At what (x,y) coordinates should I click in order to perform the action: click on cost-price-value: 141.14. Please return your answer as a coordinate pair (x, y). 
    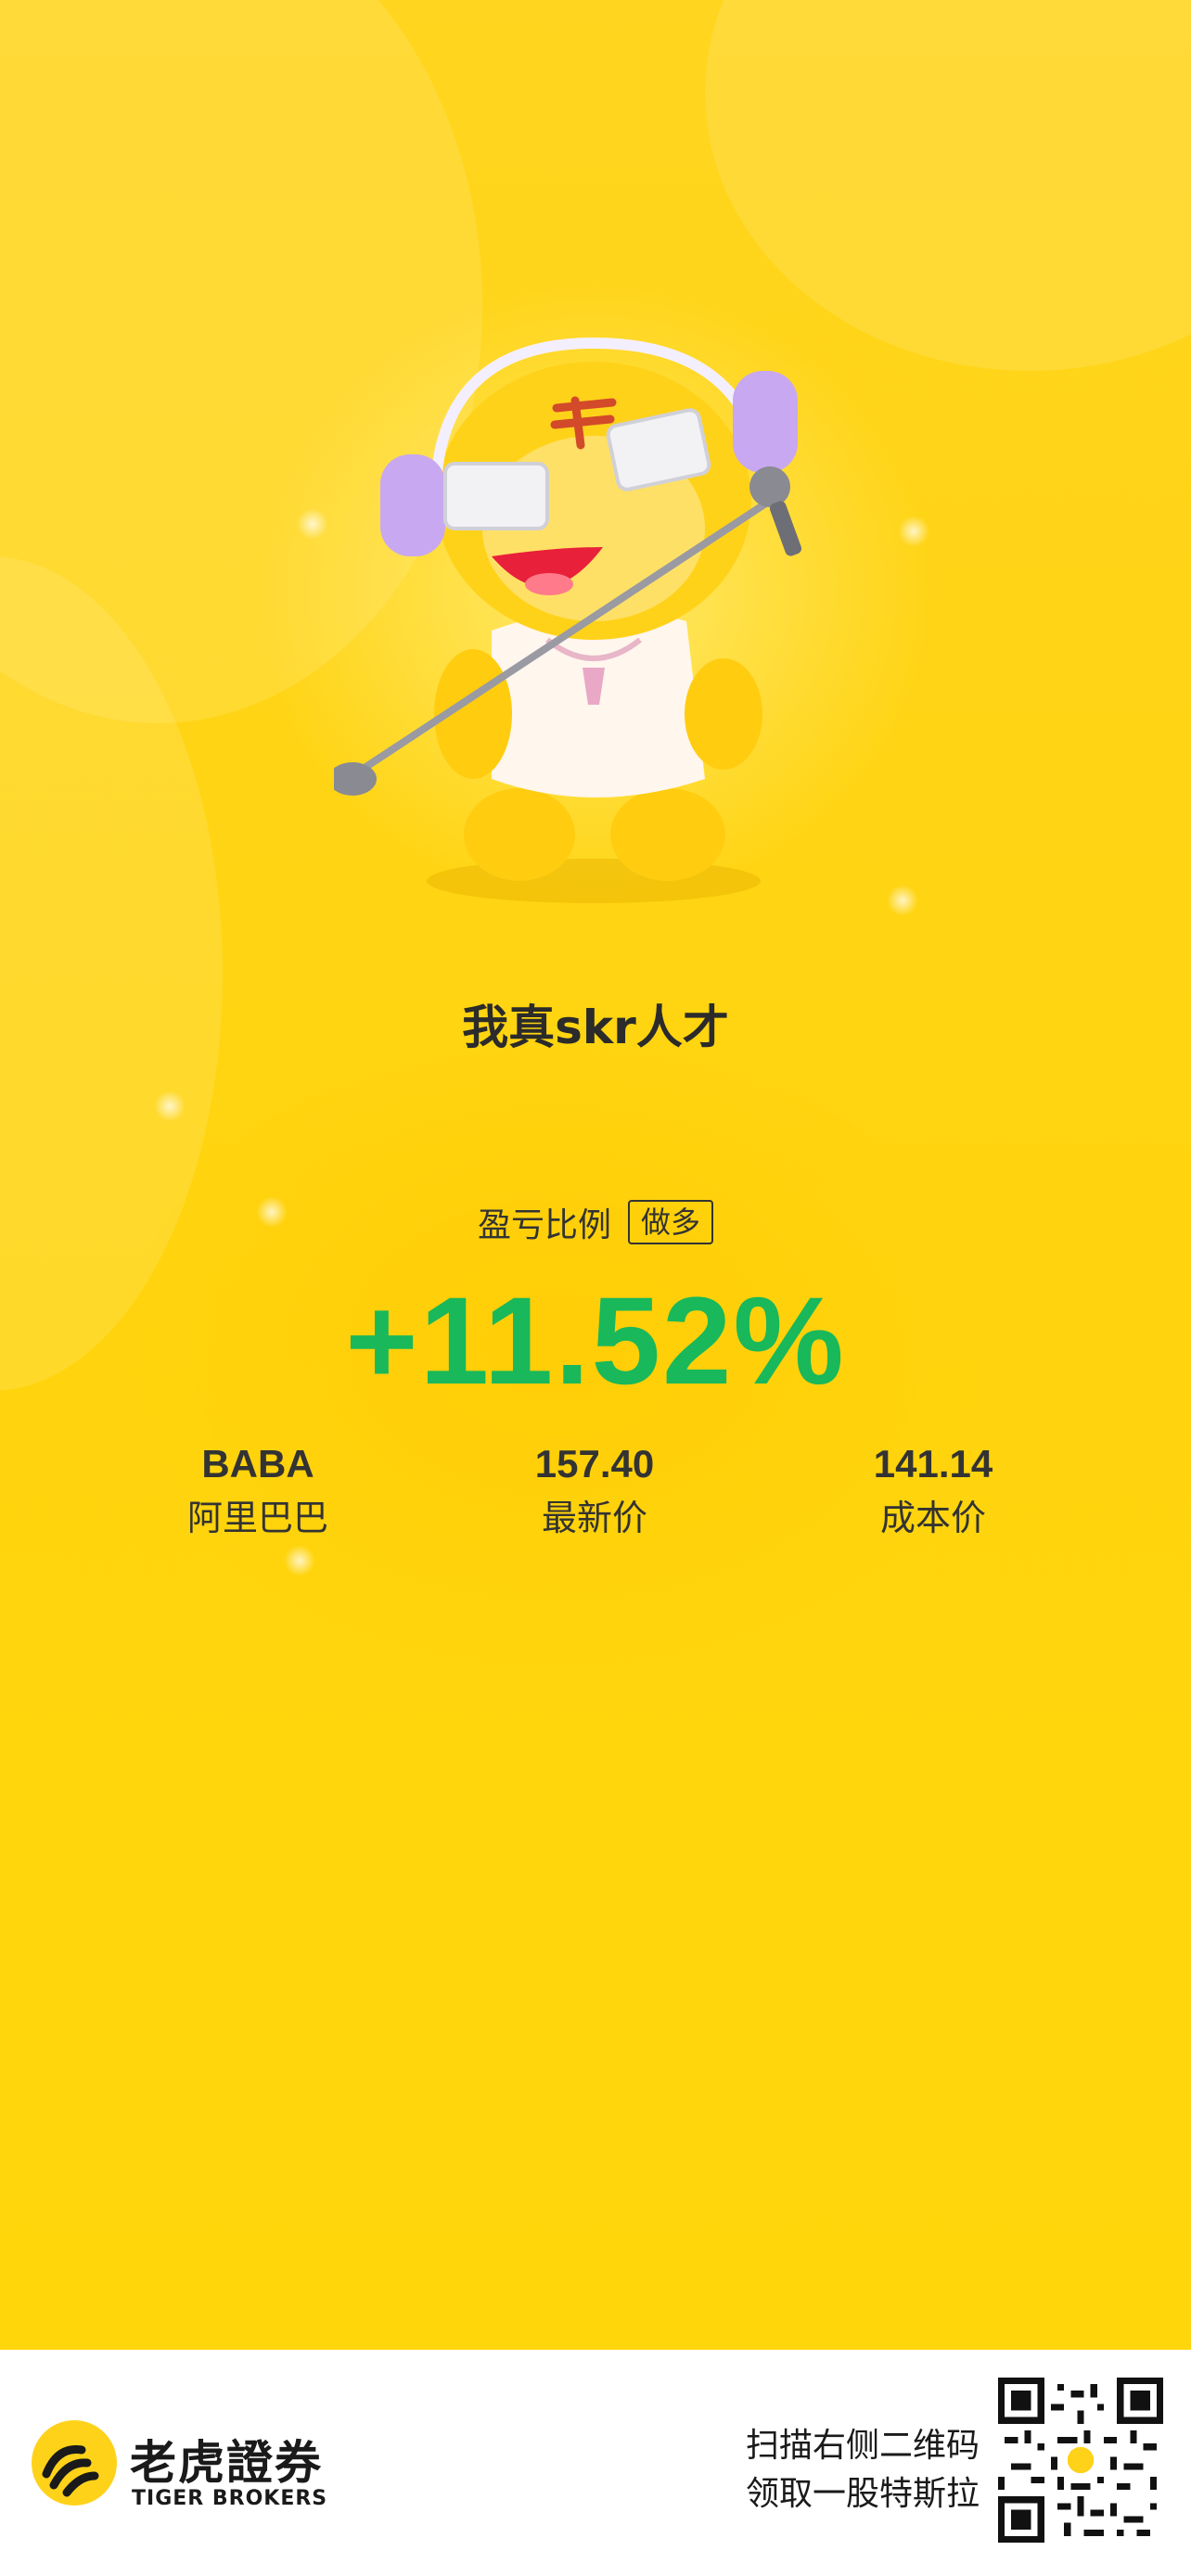
    Looking at the image, I should click on (933, 1464).